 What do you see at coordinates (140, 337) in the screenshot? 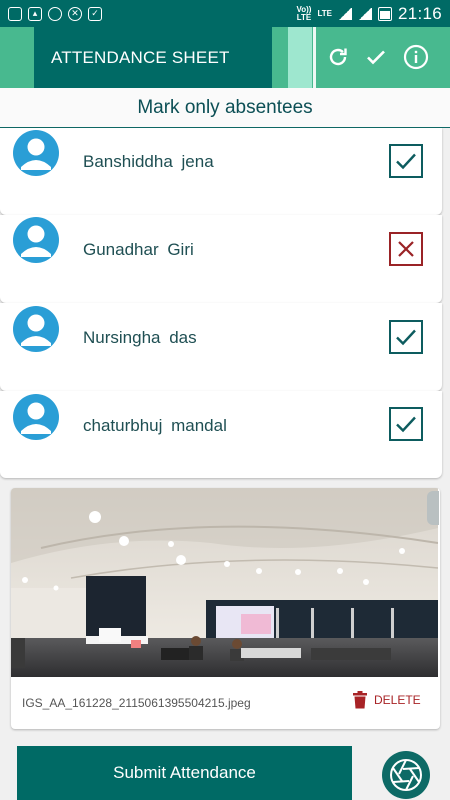
I see `student-name: Nursingha das` at bounding box center [140, 337].